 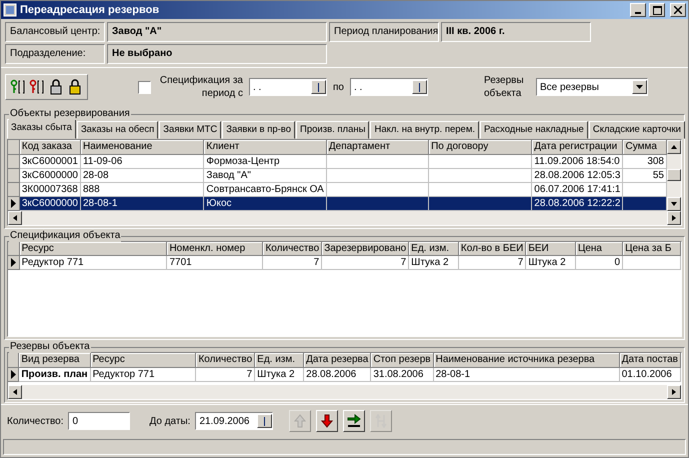 I want to click on caret-icon, so click(x=639, y=87).